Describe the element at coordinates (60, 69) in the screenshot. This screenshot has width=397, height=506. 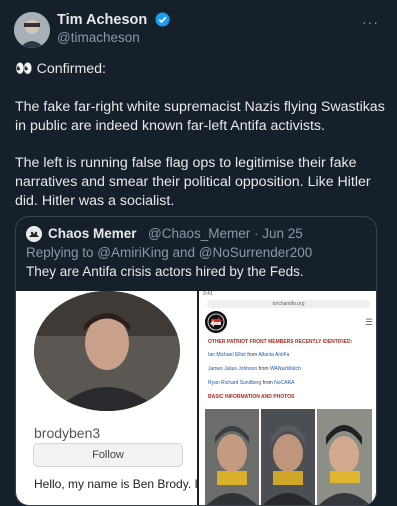
I see `tweet-line: 👀 Confirmed:` at that location.